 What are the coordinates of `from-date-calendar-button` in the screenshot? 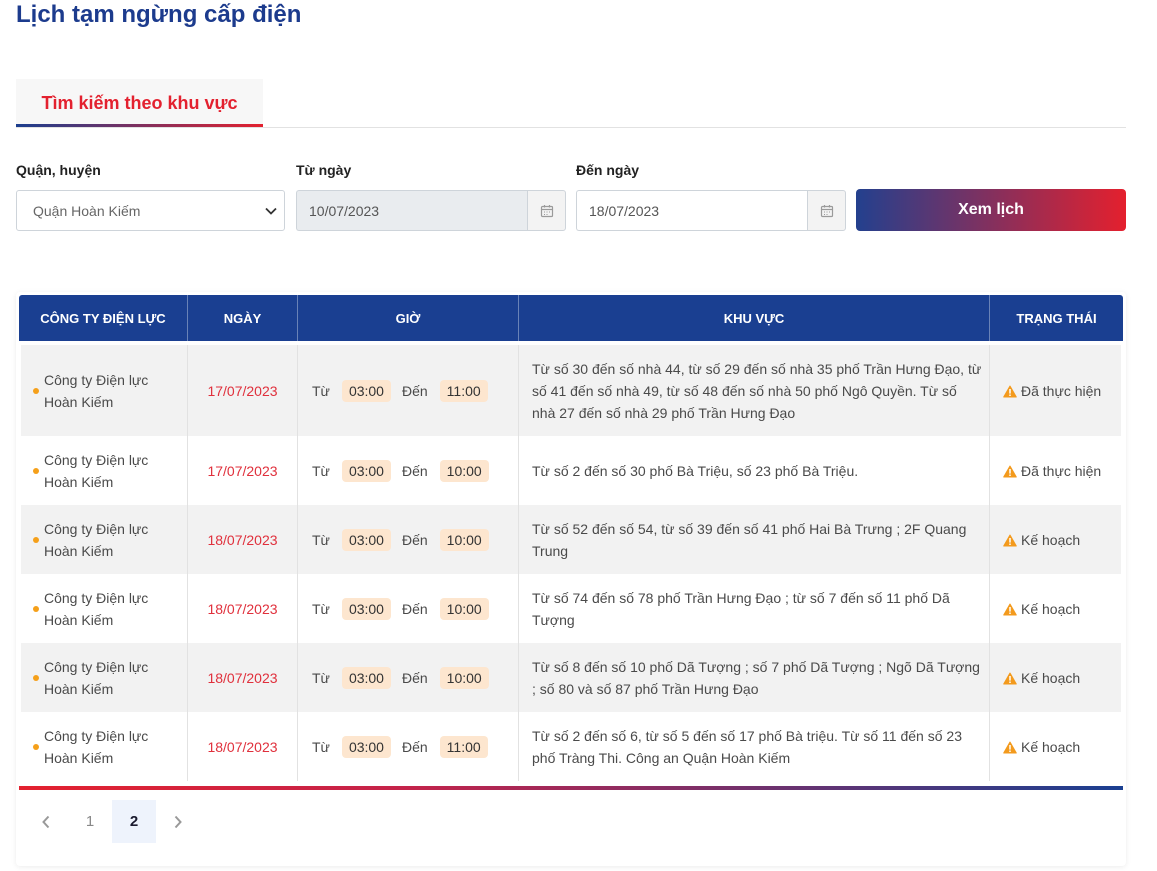 It's located at (546, 210).